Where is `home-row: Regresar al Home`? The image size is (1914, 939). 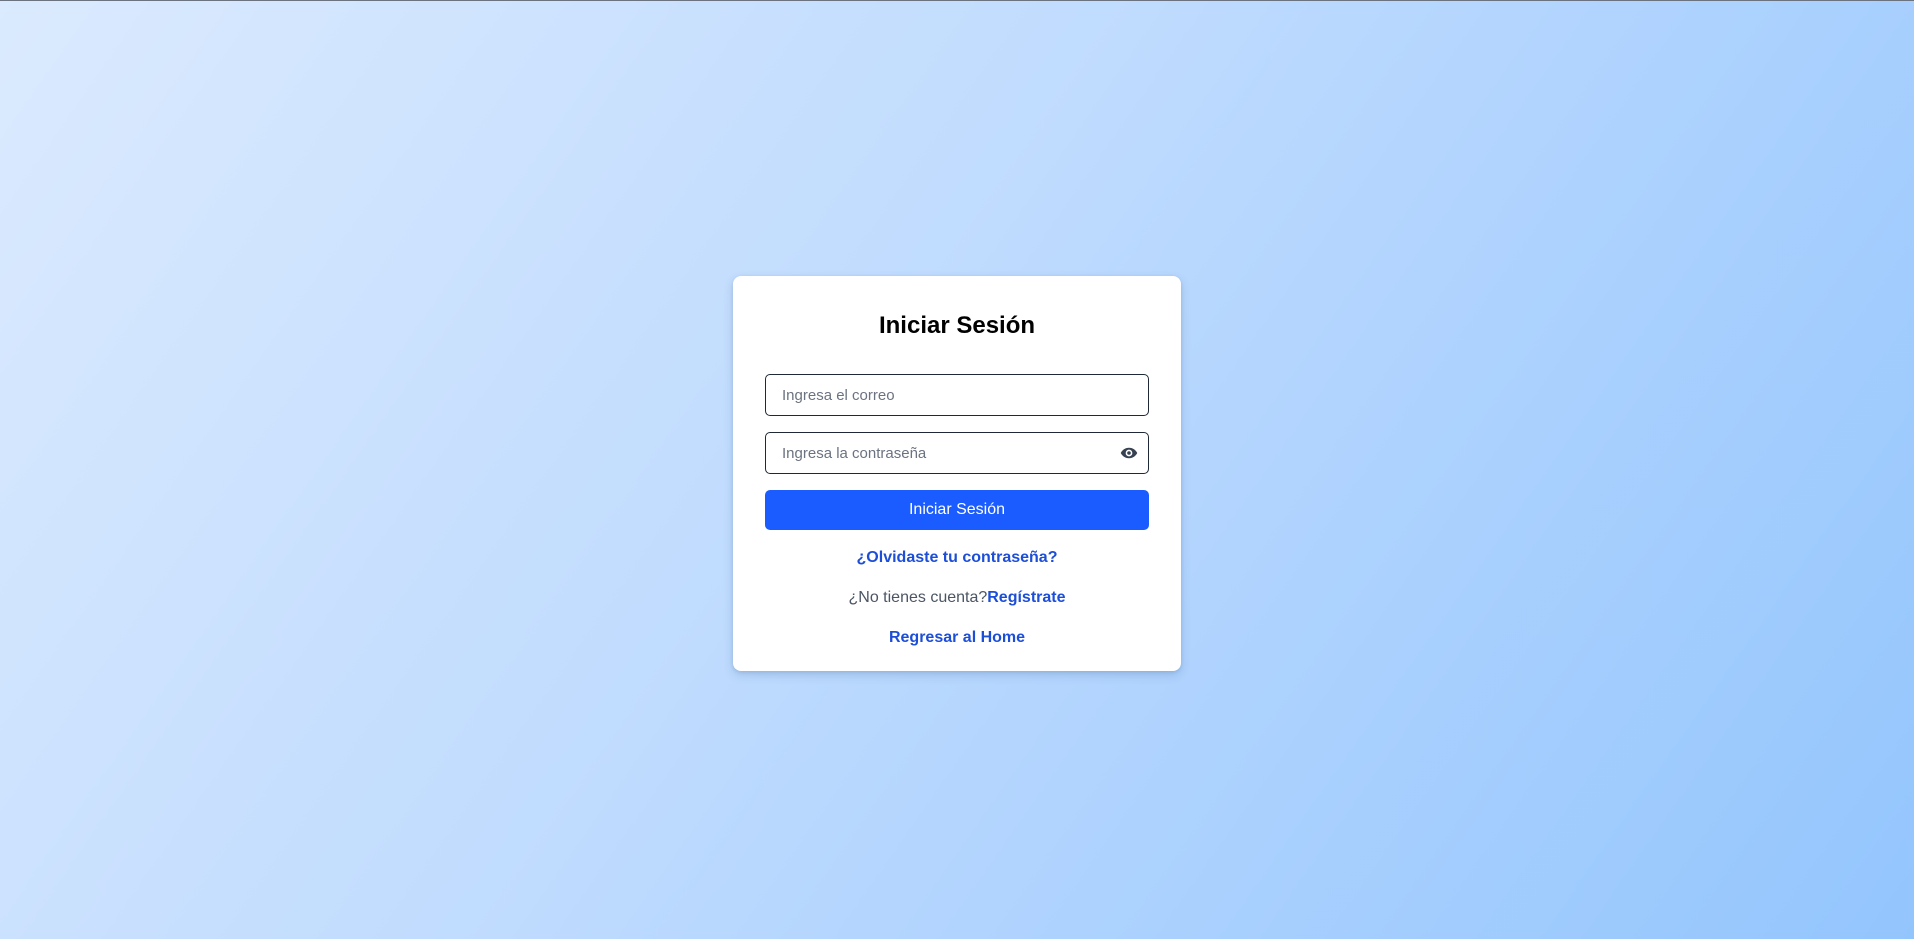
home-row: Regresar al Home is located at coordinates (957, 638).